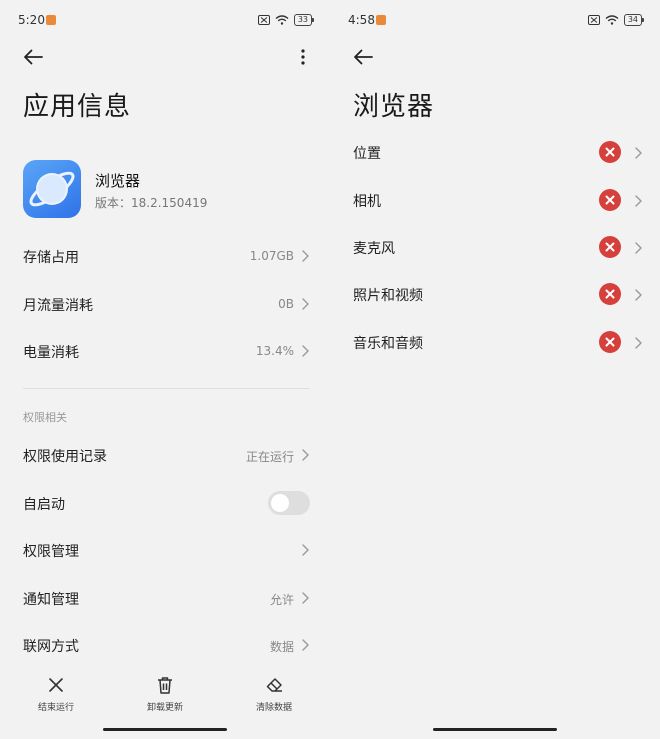 The height and width of the screenshot is (739, 660). Describe the element at coordinates (498, 200) in the screenshot. I see `permission-camera-row: 相机` at that location.